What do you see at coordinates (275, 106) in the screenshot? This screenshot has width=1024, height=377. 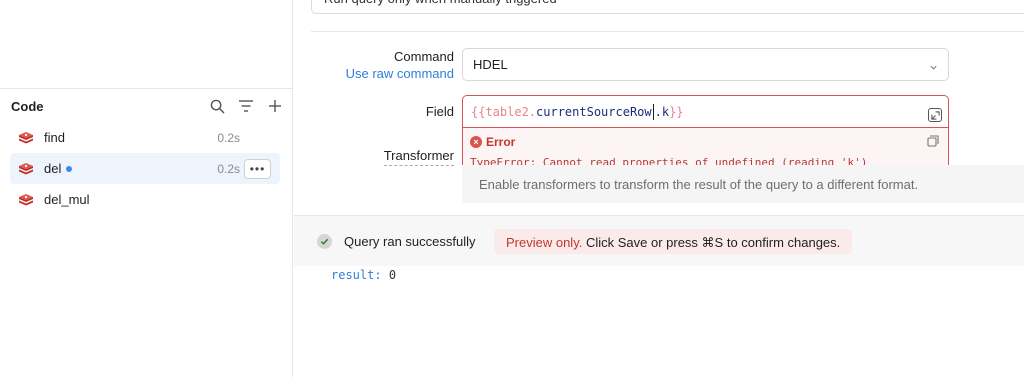 I see `add-query-icon` at bounding box center [275, 106].